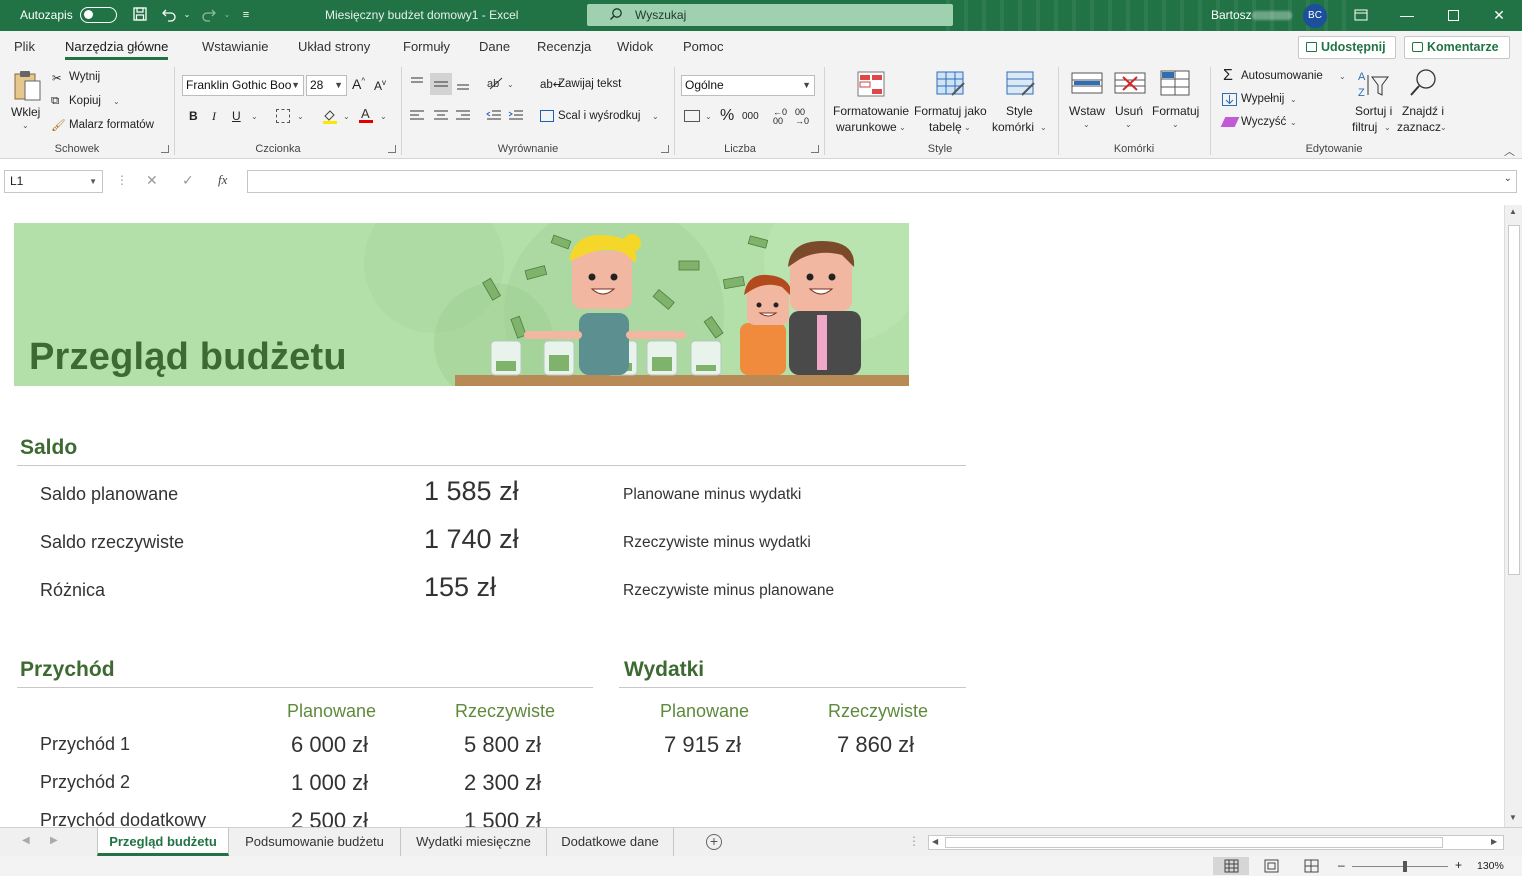 Image resolution: width=1522 pixels, height=878 pixels. Describe the element at coordinates (54, 840) in the screenshot. I see `next-sheet-icon: ▶` at that location.